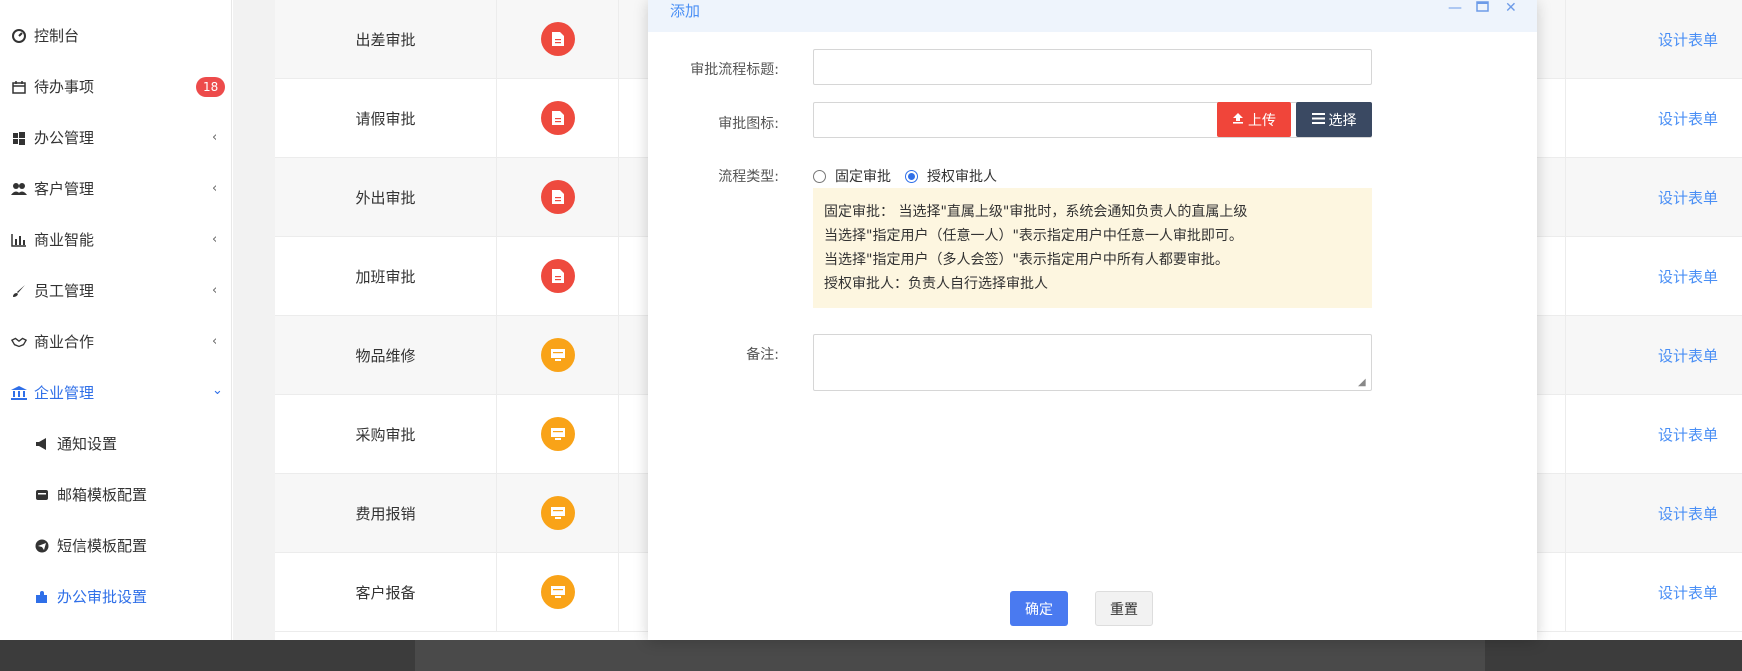  I want to click on dashboard-icon, so click(19, 36).